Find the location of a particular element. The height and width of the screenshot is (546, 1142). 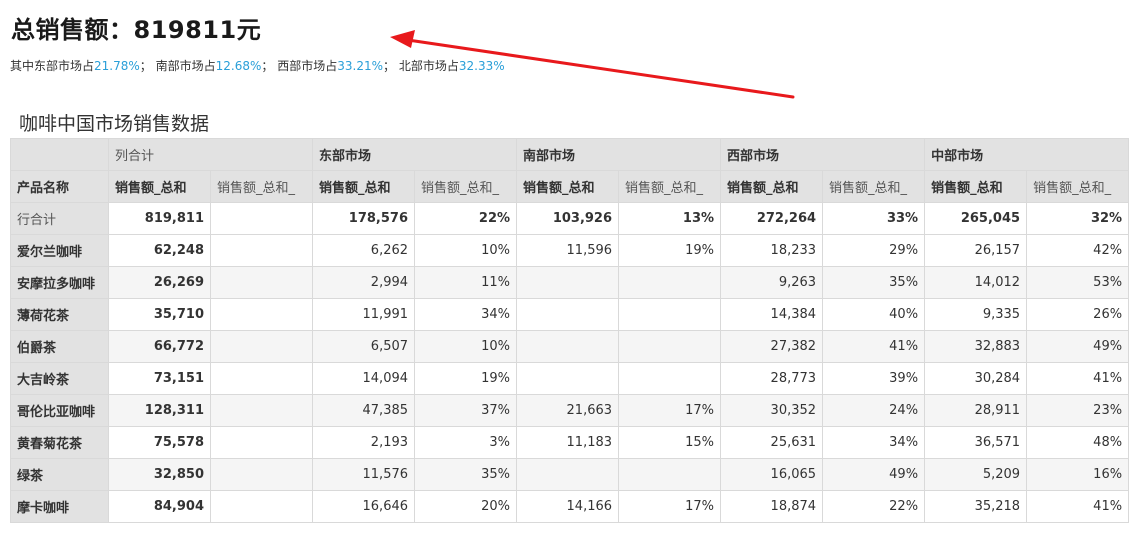

cell-share-pct: 37% is located at coordinates (466, 410).